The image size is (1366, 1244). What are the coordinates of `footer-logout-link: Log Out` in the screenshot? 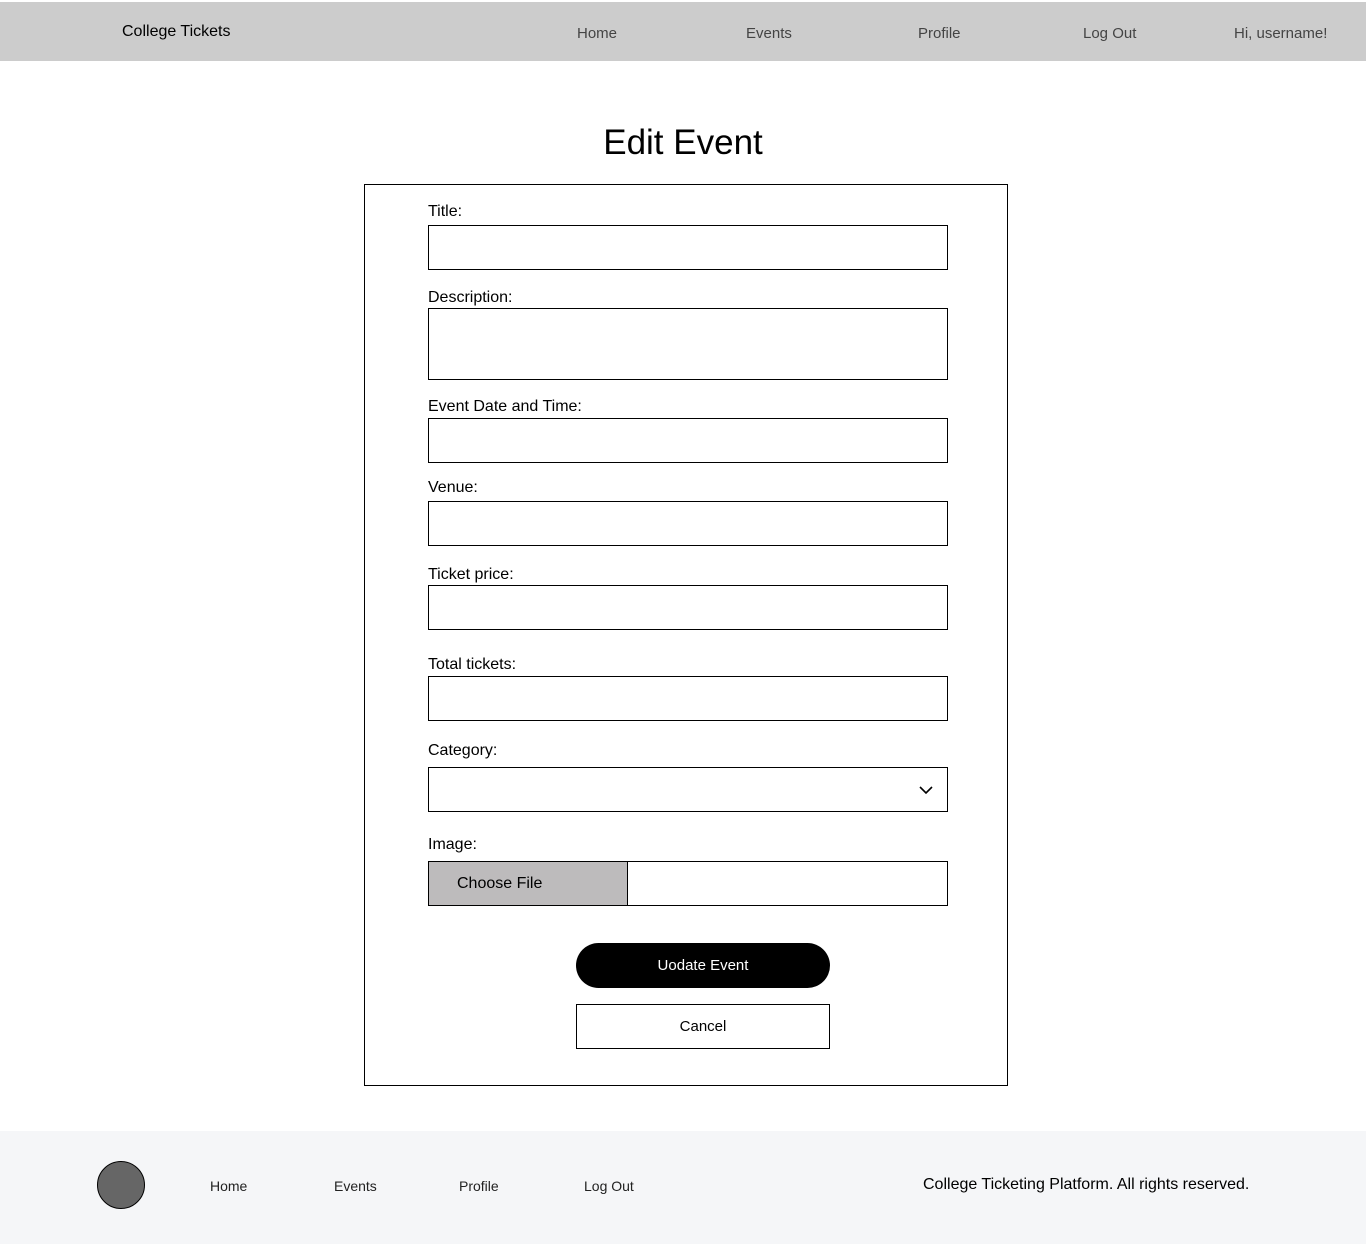 It's located at (609, 1186).